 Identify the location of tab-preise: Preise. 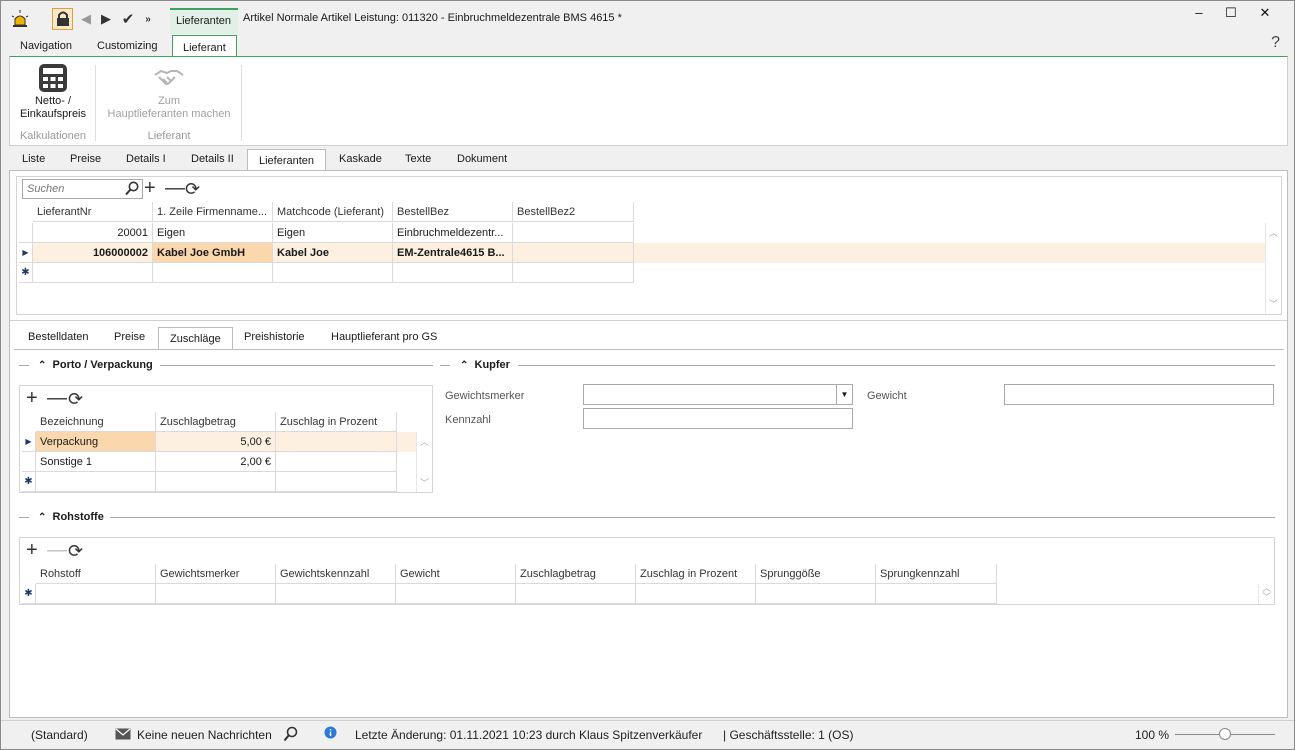
(85, 159).